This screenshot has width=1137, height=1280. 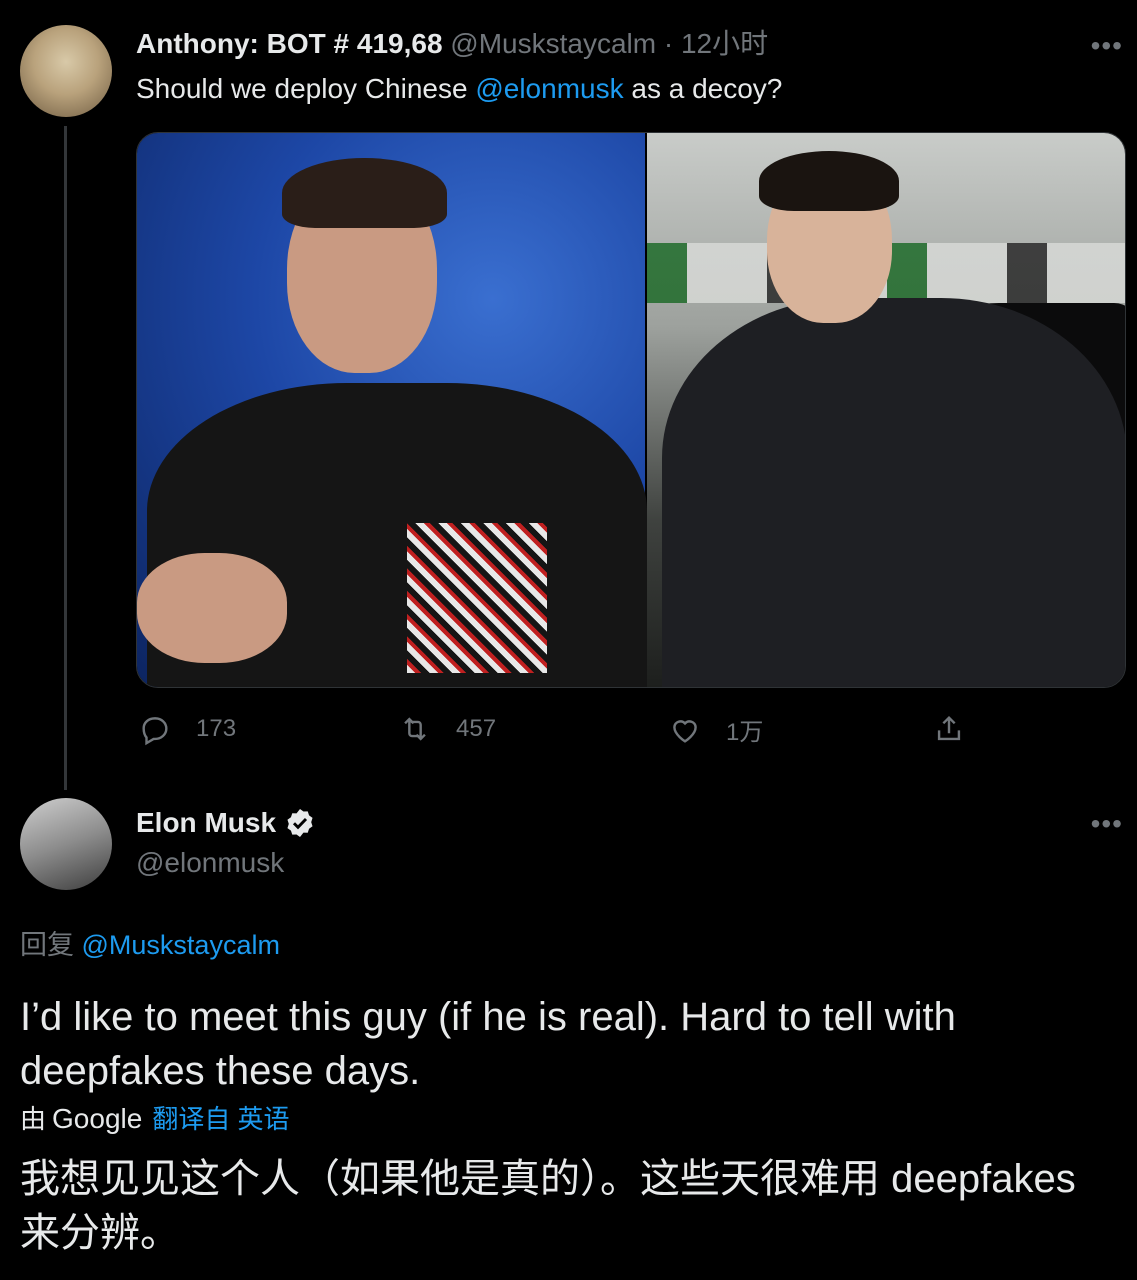 What do you see at coordinates (33, 1119) in the screenshot?
I see `translated-by-label: 由` at bounding box center [33, 1119].